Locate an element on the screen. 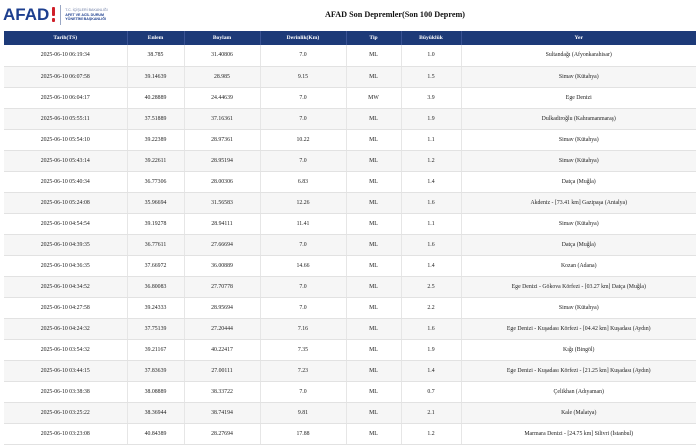 Image resolution: width=700 pixels, height=445 pixels. cell-latitude: 39.22611 is located at coordinates (156, 161).